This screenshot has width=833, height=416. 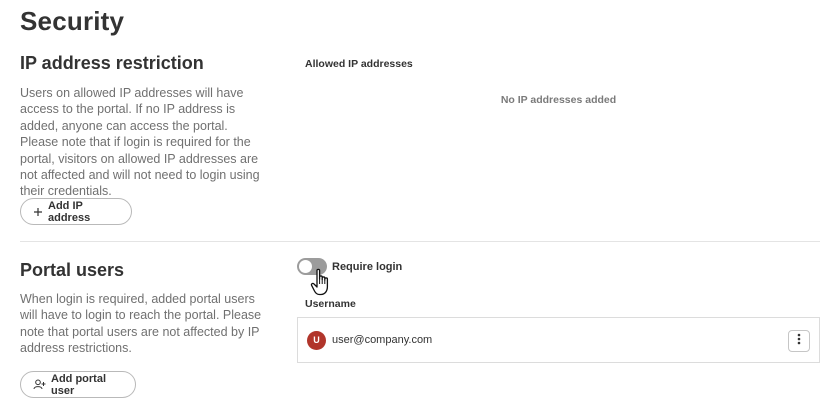 I want to click on add-ip-address-button: Add IP address, so click(x=76, y=211).